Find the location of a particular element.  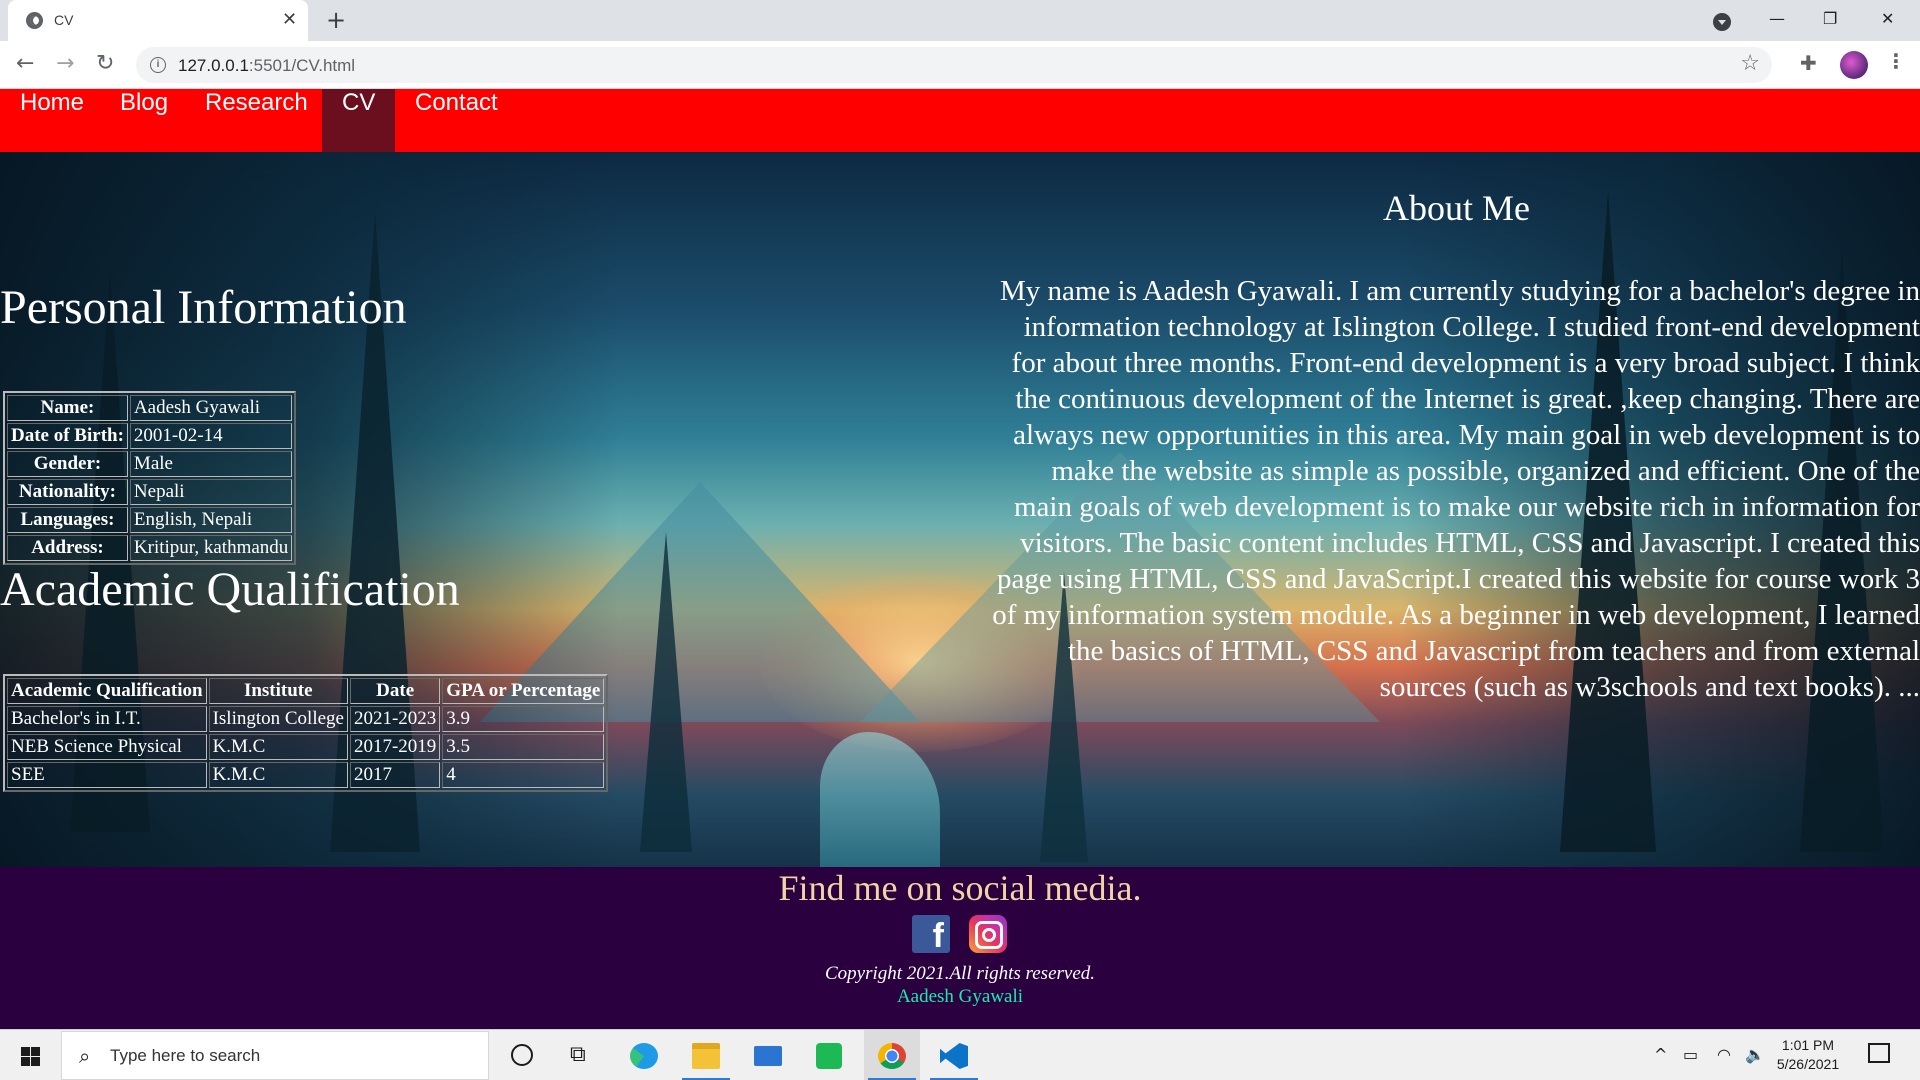

row-value: Male is located at coordinates (211, 464).